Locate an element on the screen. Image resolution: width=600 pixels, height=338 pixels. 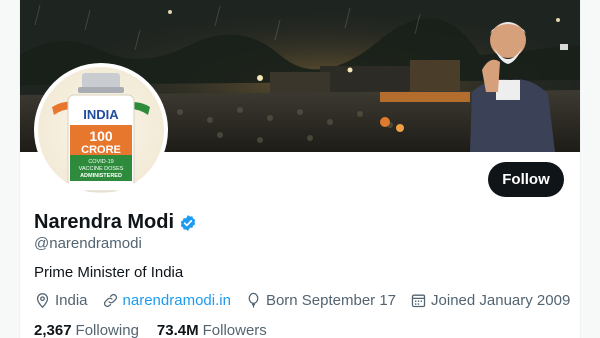
followers-stat: 73.4M Followers is located at coordinates (212, 330).